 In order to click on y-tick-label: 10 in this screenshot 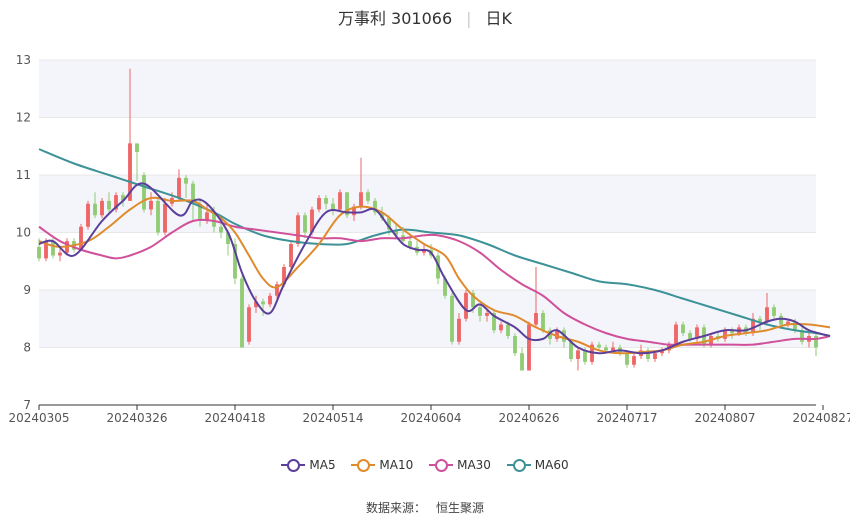, I will do `click(23, 233)`.